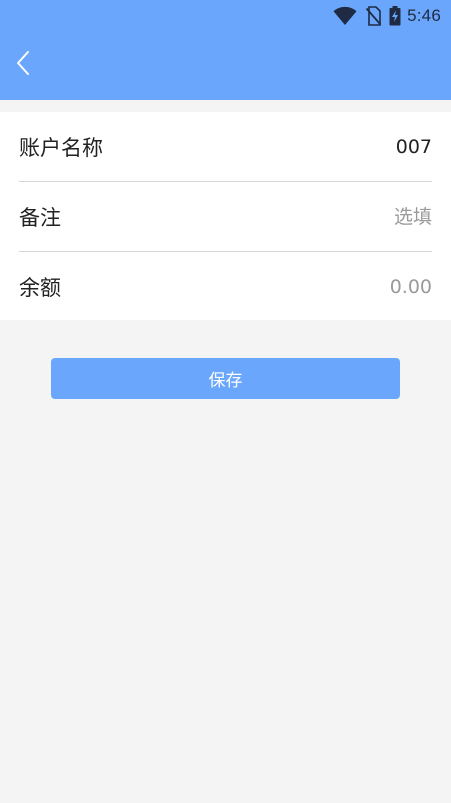 This screenshot has height=803, width=451. I want to click on remark-row: 备注, so click(225, 216).